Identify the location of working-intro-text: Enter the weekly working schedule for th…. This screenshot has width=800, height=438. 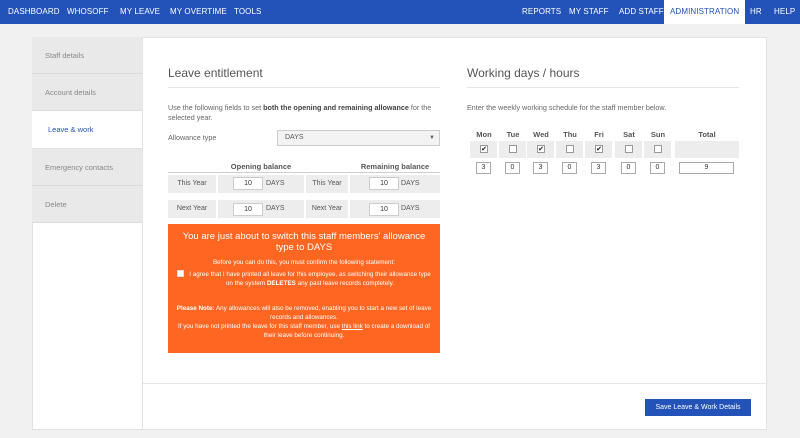
(567, 107).